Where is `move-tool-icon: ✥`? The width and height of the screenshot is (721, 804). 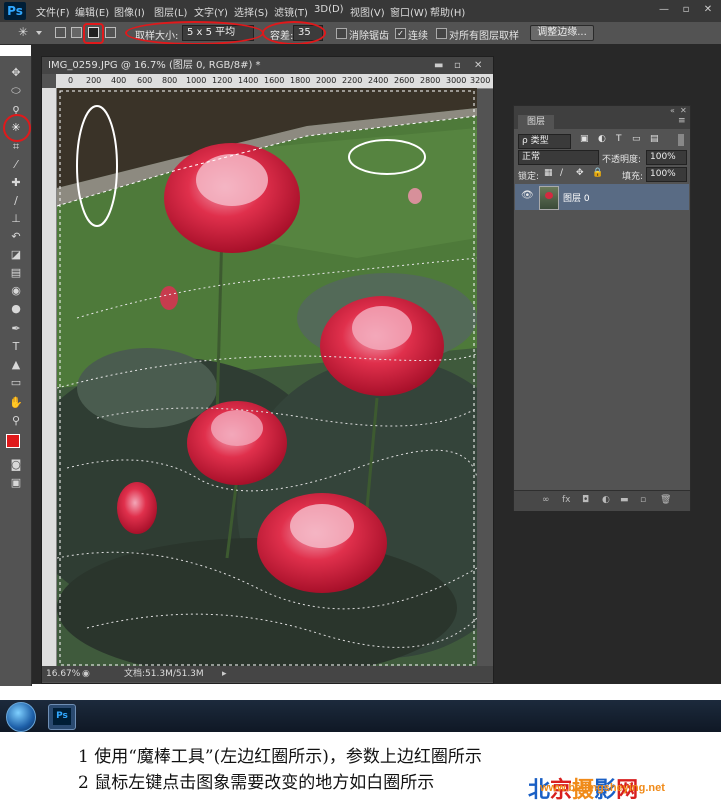
move-tool-icon: ✥ is located at coordinates (16, 73).